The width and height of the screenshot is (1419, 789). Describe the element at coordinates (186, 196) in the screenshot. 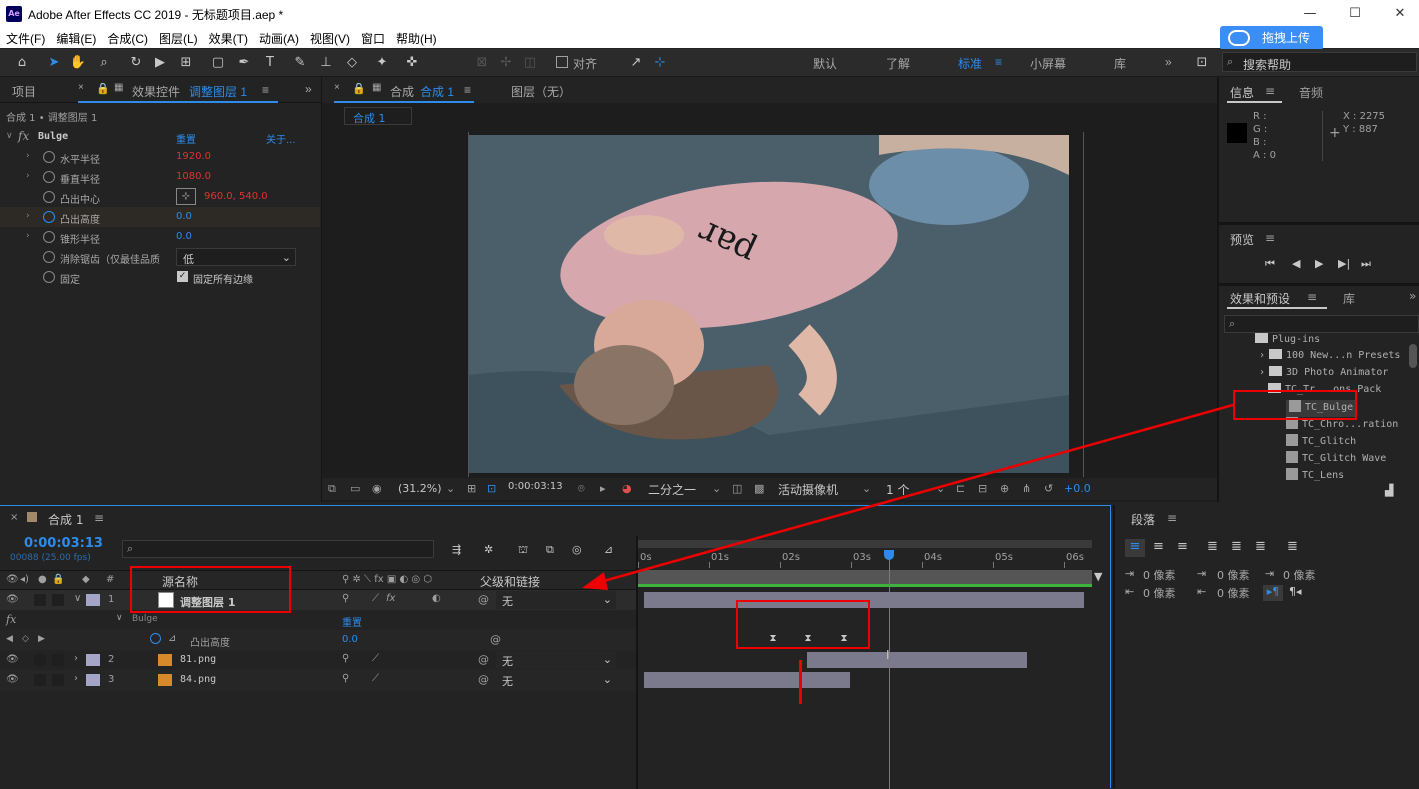

I see `crosshair-icon: ⊹` at that location.